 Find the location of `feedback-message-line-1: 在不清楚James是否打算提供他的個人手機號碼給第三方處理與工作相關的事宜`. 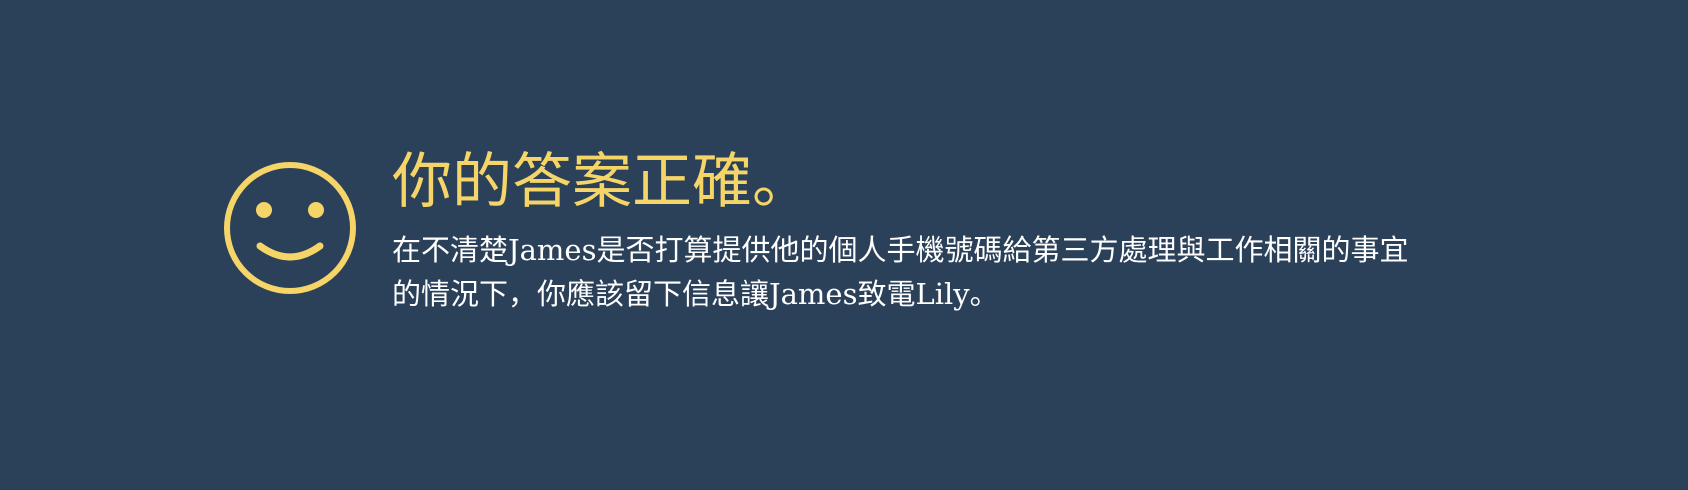

feedback-message-line-1: 在不清楚James是否打算提供他的個人手機號碼給第三方處理與工作相關的事宜 is located at coordinates (900, 250).